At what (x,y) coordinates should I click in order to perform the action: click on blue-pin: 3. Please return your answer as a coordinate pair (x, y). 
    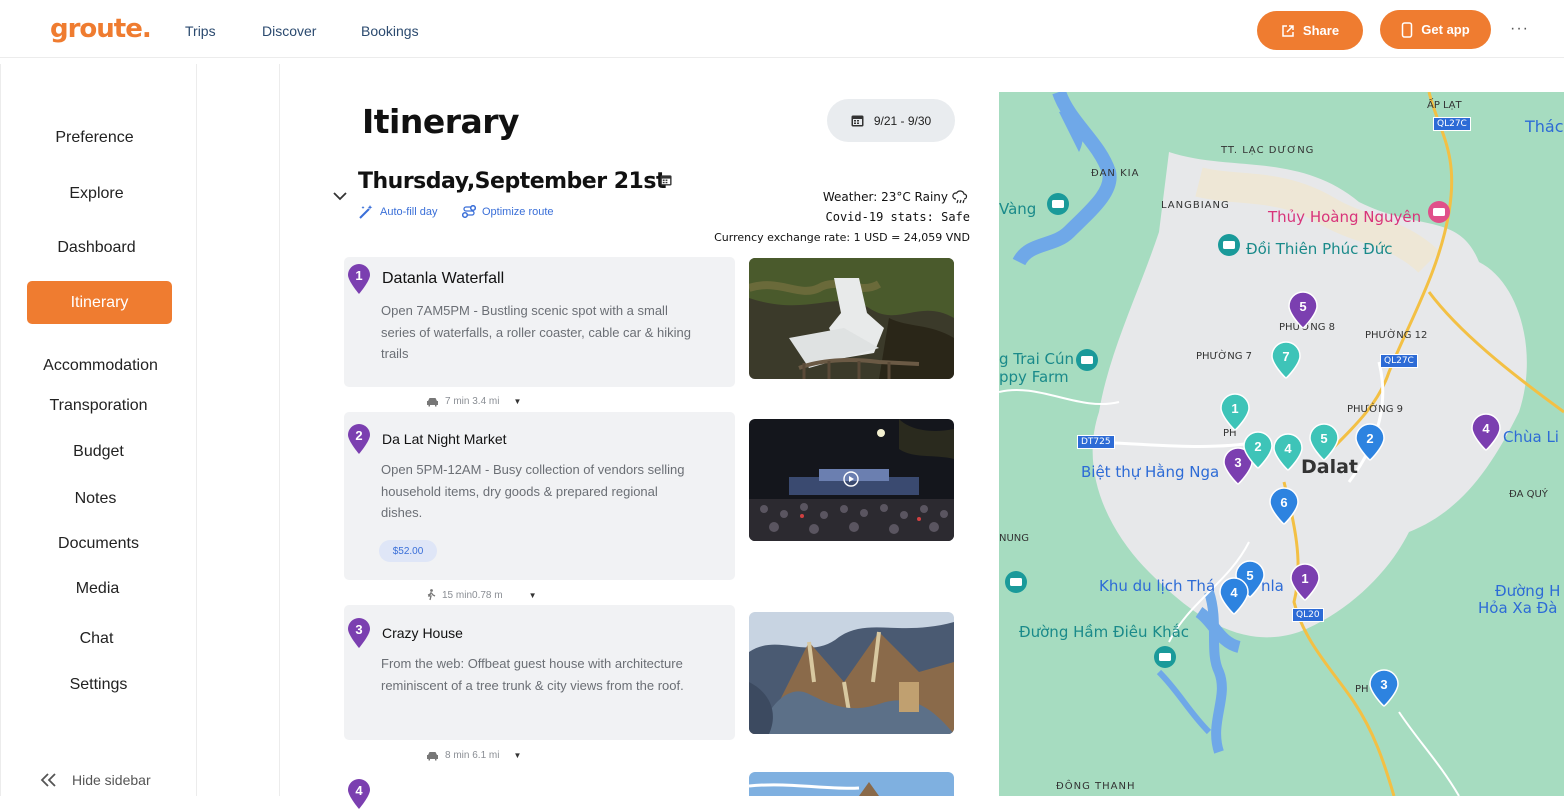
    Looking at the image, I should click on (1384, 688).